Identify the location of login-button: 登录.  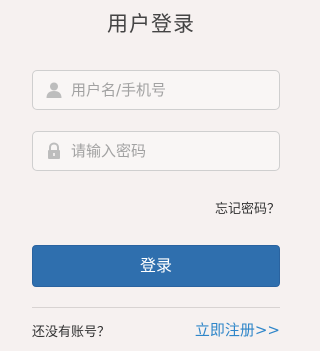
(156, 266).